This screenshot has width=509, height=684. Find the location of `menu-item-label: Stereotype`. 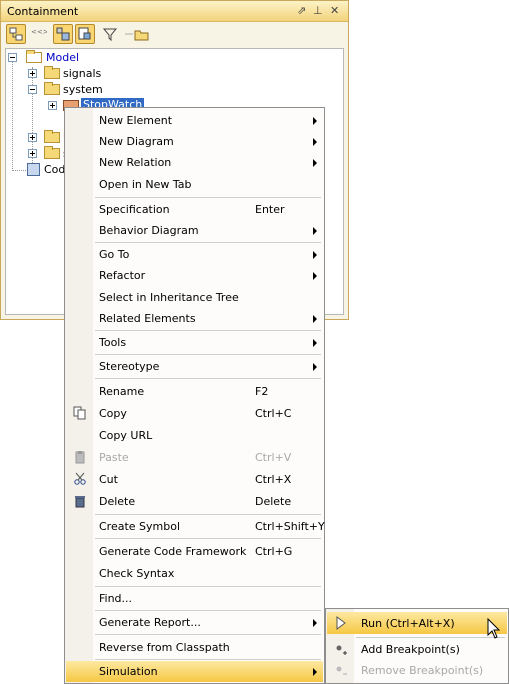

menu-item-label: Stereotype is located at coordinates (129, 366).